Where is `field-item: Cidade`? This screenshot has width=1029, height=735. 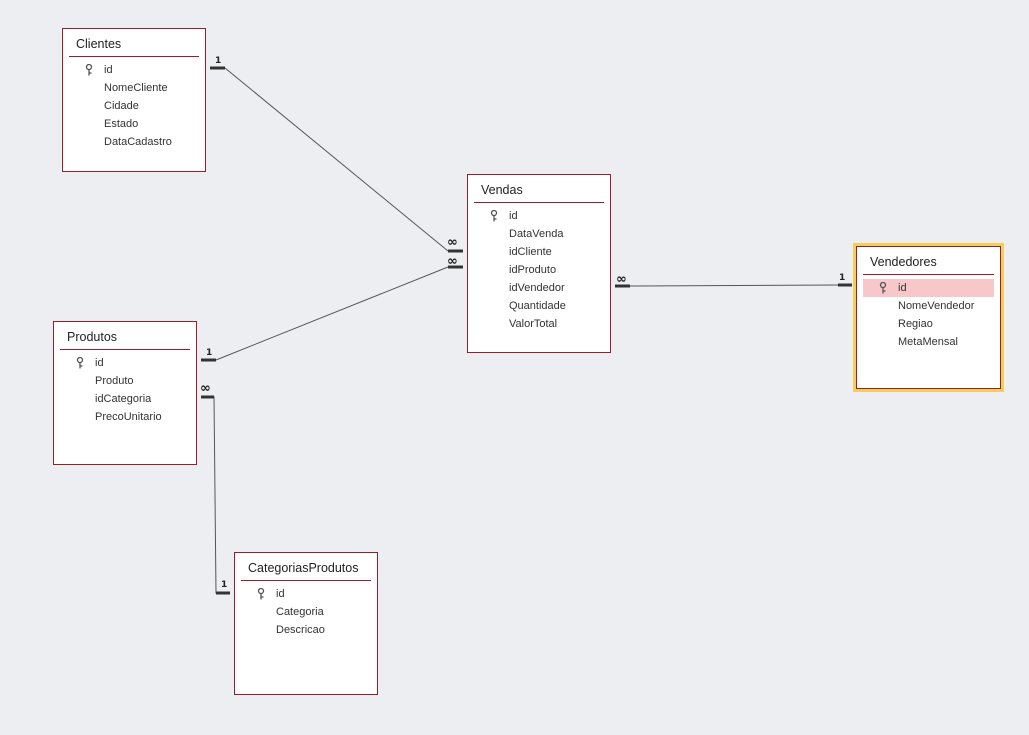
field-item: Cidade is located at coordinates (134, 106).